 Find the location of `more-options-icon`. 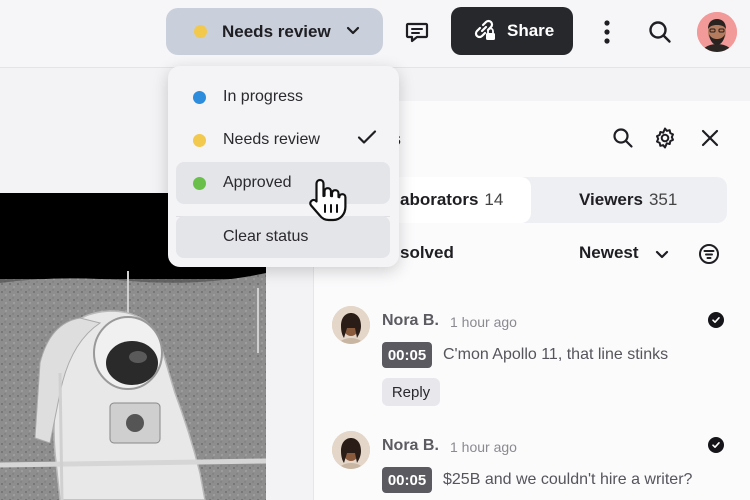

more-options-icon is located at coordinates (607, 32).